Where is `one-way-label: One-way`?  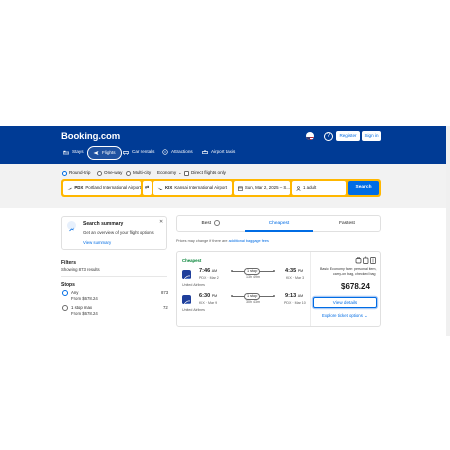 one-way-label: One-way is located at coordinates (113, 172).